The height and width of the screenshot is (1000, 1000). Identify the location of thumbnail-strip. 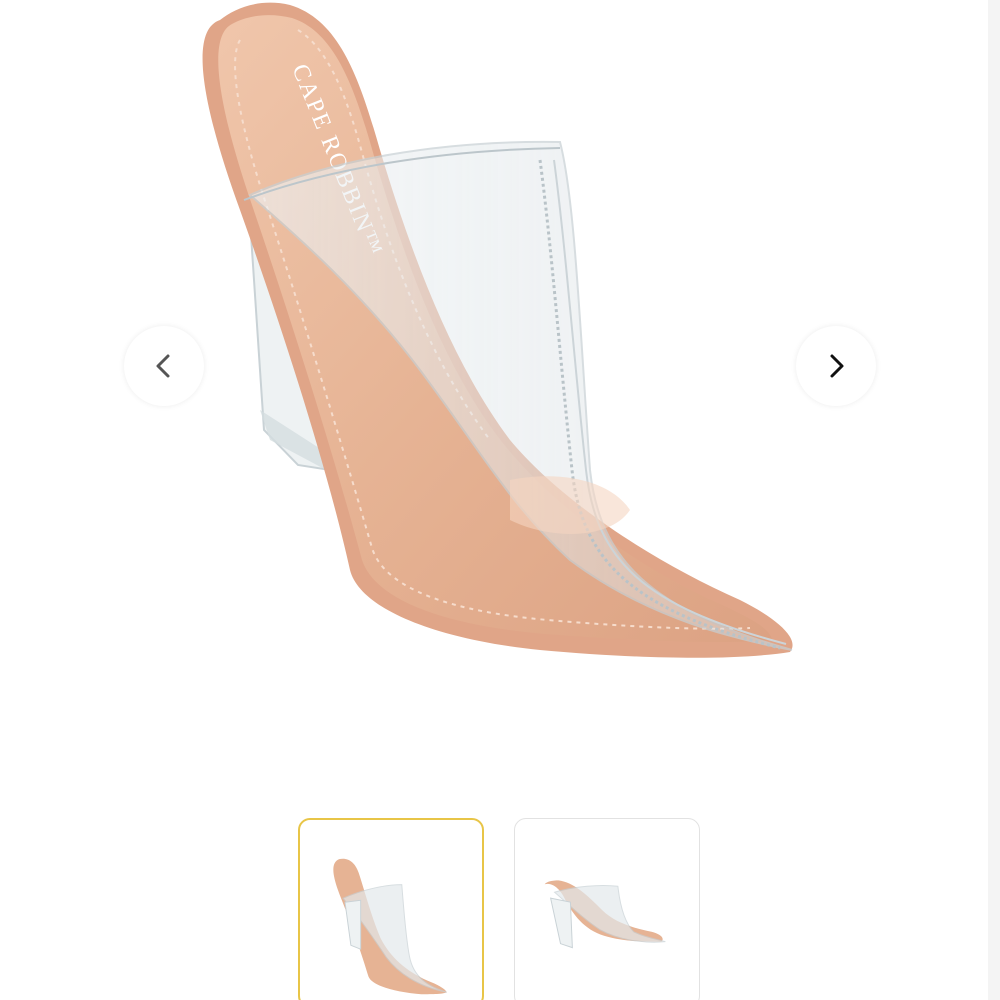
(508, 909).